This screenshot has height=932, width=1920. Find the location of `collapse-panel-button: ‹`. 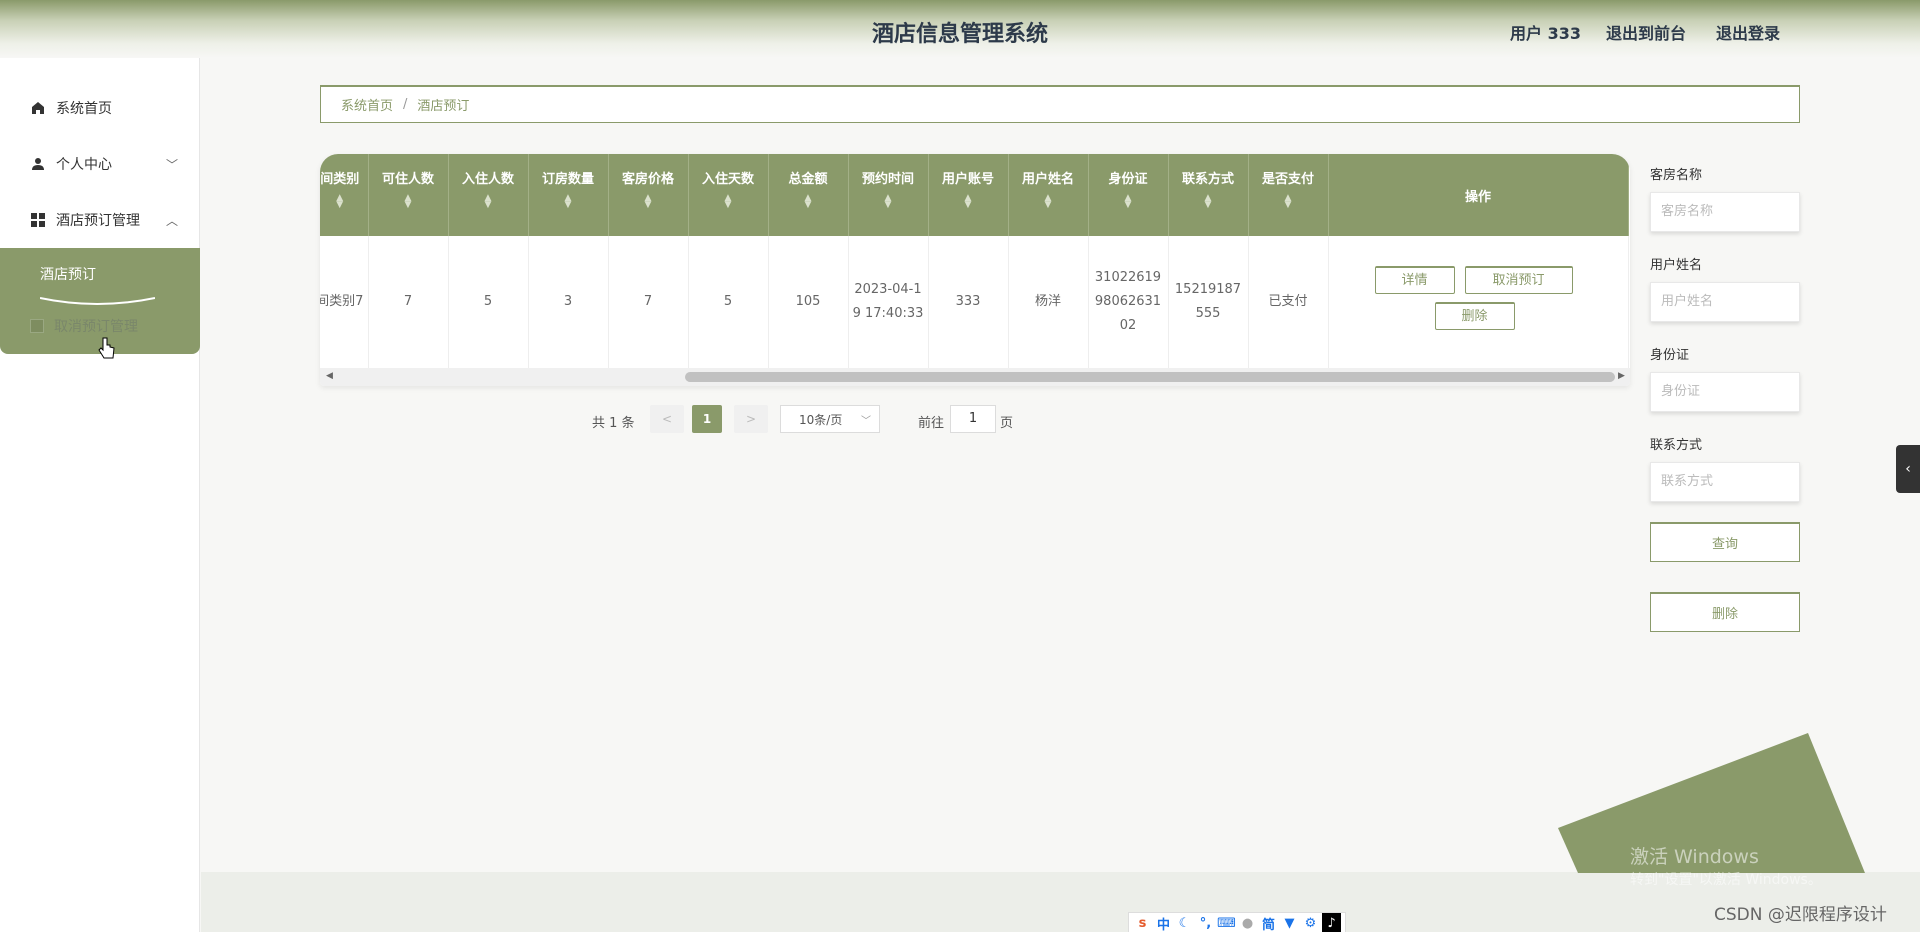

collapse-panel-button: ‹ is located at coordinates (1908, 469).